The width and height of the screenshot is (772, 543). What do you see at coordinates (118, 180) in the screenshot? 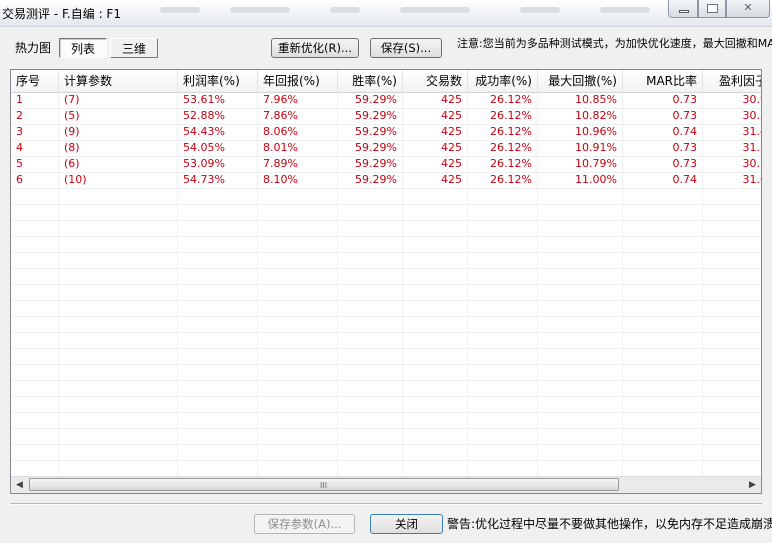
I see `table-cell: (10)` at bounding box center [118, 180].